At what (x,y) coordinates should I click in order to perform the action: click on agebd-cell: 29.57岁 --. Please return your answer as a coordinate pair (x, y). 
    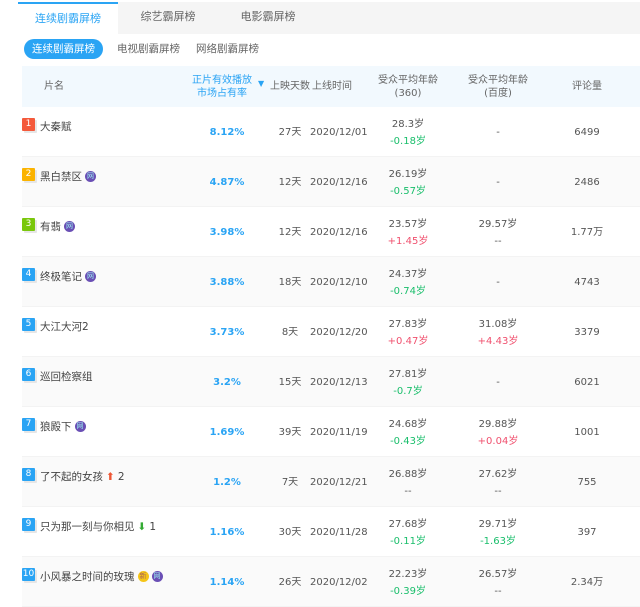
    Looking at the image, I should click on (498, 233).